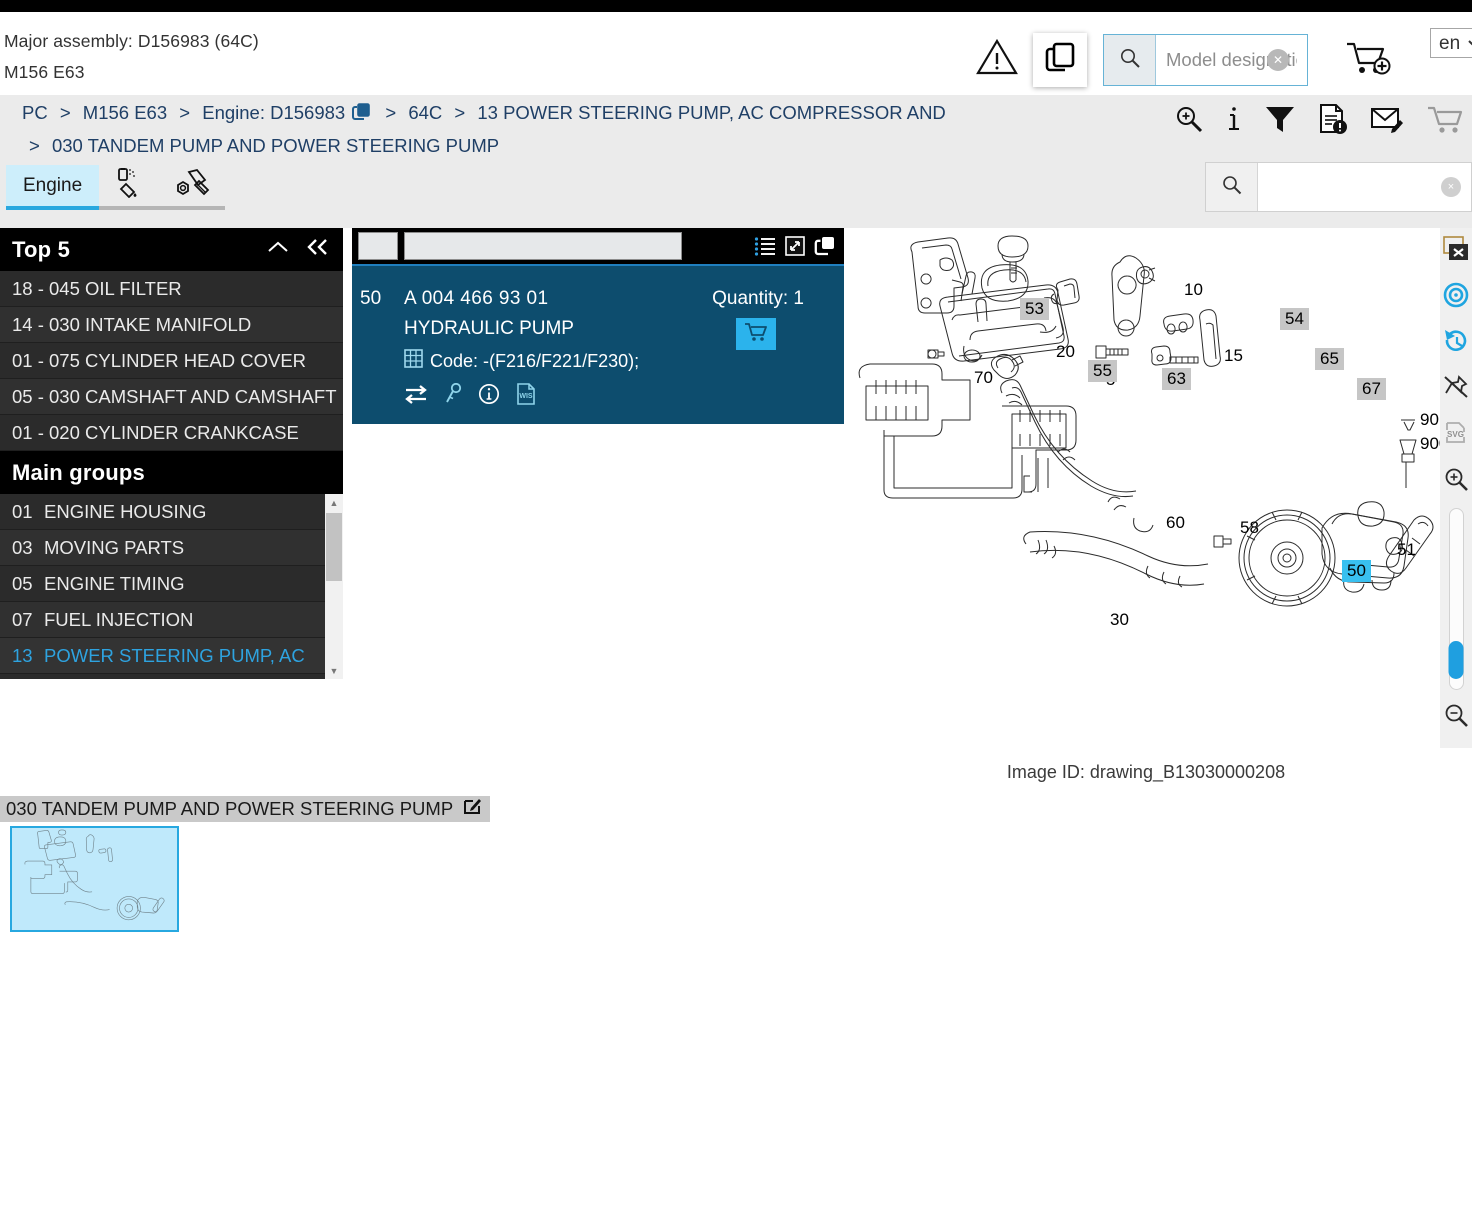 The width and height of the screenshot is (1472, 1208). Describe the element at coordinates (94, 875) in the screenshot. I see `thumbnail-diagram-svg` at that location.